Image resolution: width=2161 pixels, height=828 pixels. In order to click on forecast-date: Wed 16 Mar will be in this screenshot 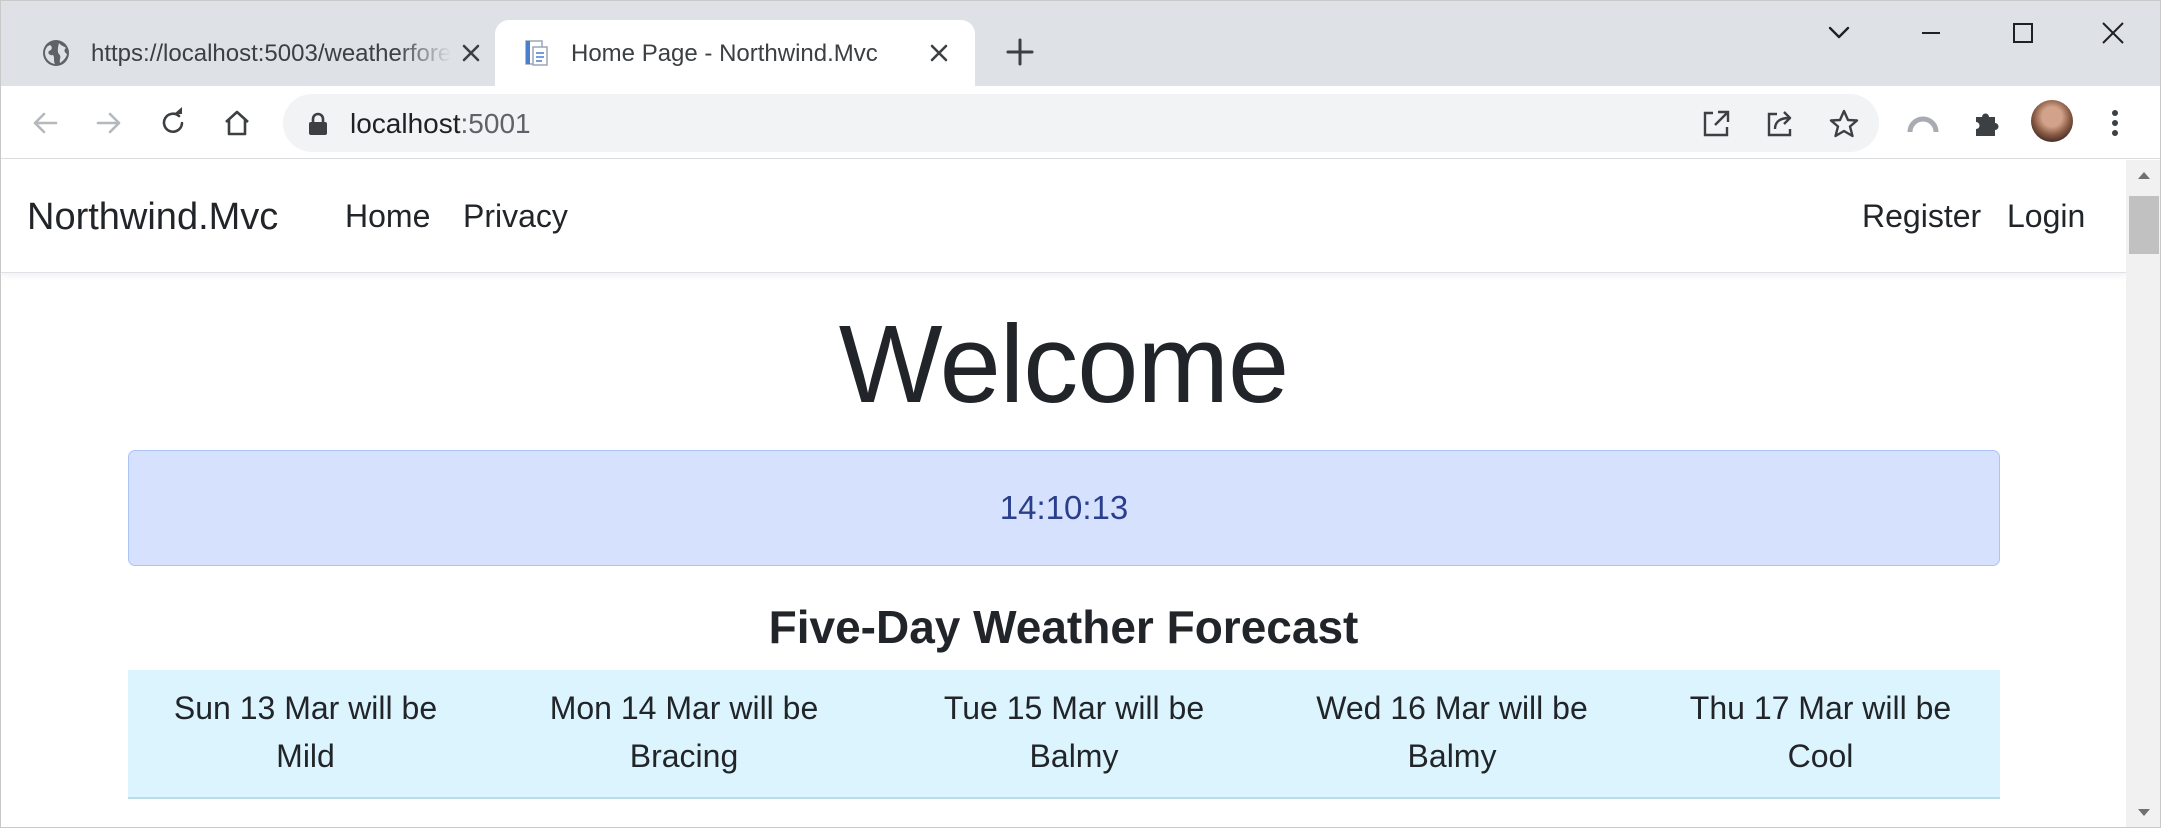, I will do `click(1452, 708)`.